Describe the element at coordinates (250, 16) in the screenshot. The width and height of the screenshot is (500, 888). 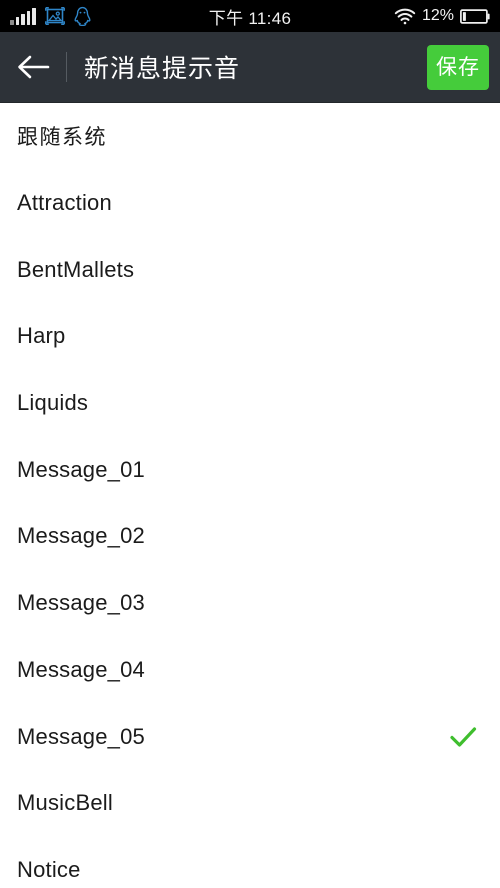
I see `status-bar: 下午 11:46 12%` at that location.